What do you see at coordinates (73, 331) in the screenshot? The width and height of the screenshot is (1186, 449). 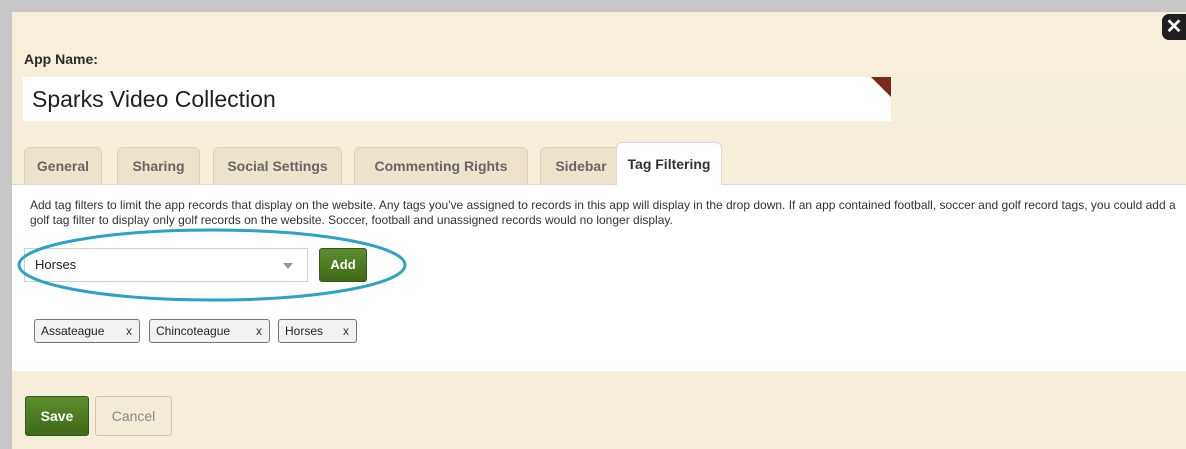 I see `tag-label: Assateague` at bounding box center [73, 331].